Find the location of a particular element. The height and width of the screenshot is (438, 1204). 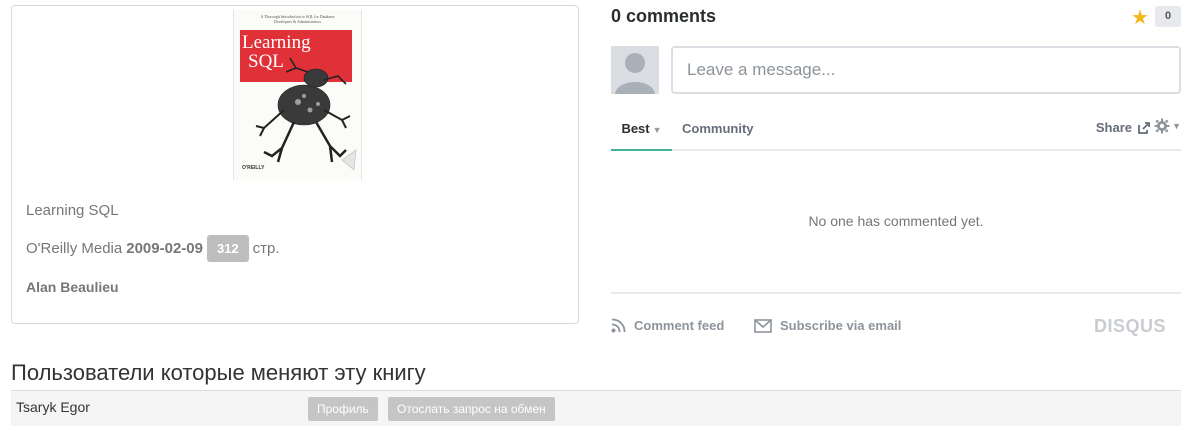

caret-down-icon: ▼ is located at coordinates (657, 130).